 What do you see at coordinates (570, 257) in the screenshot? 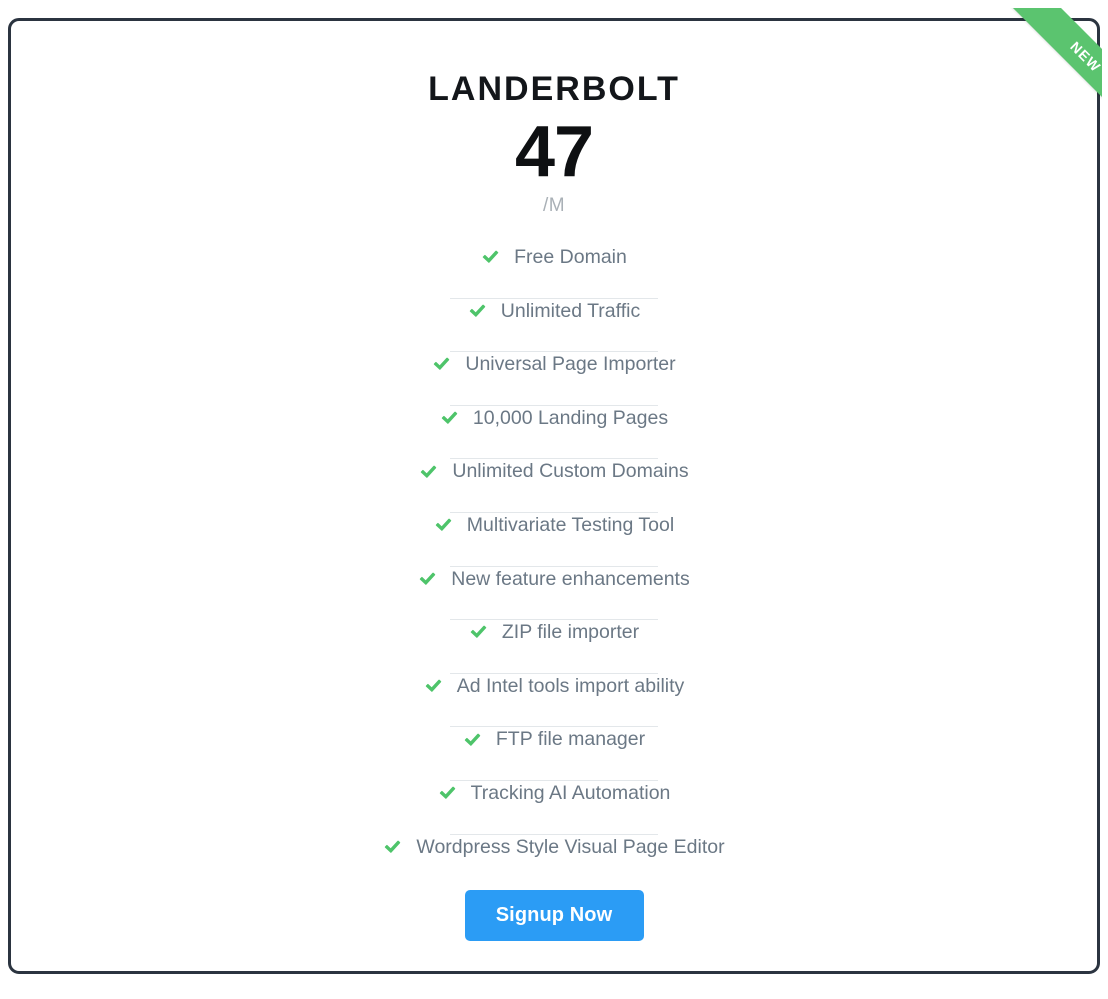
I see `feature-label: Free Domain` at bounding box center [570, 257].